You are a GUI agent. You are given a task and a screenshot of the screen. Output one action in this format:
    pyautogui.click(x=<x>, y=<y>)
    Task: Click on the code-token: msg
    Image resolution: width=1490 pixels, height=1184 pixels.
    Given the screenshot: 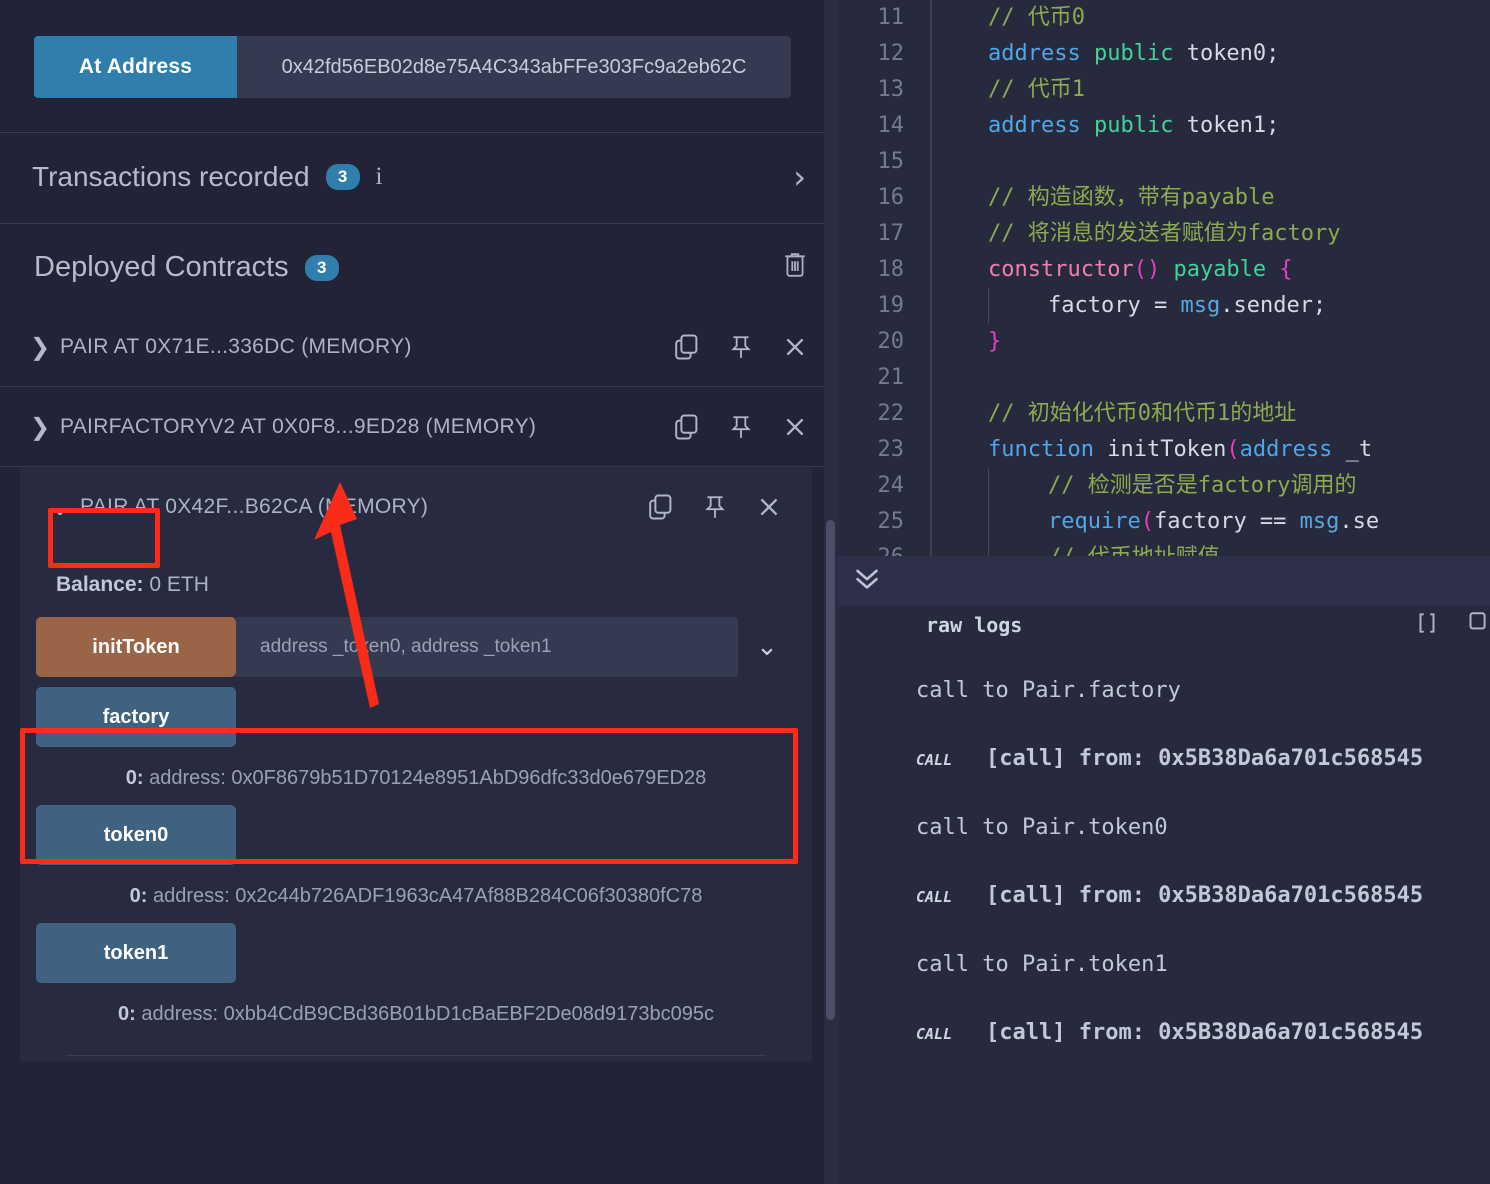 What is the action you would take?
    pyautogui.click(x=1319, y=521)
    